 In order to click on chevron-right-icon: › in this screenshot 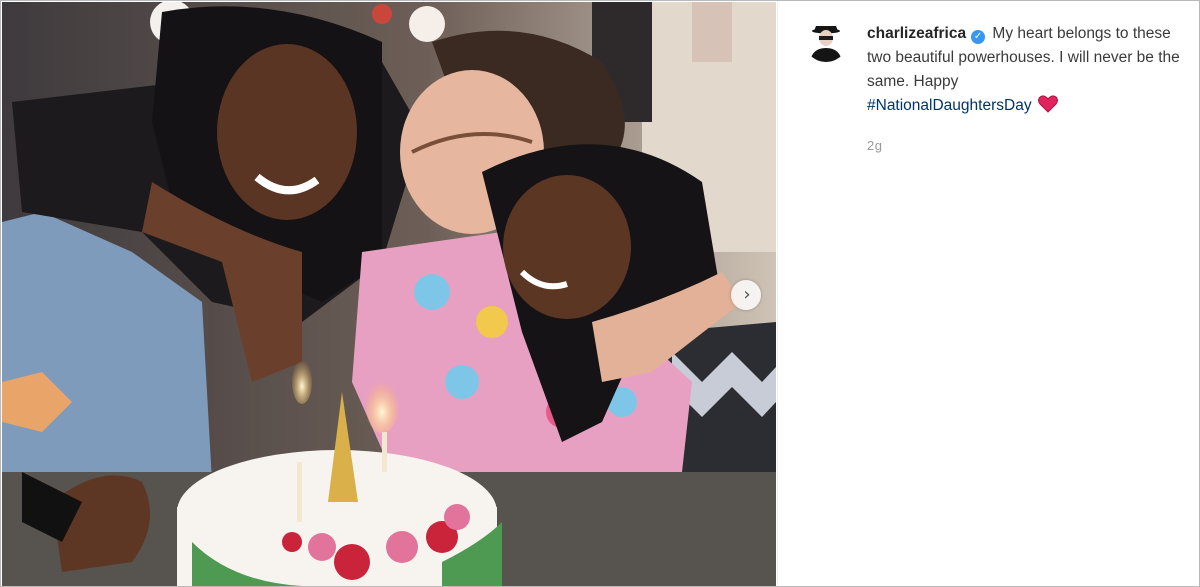, I will do `click(747, 294)`.